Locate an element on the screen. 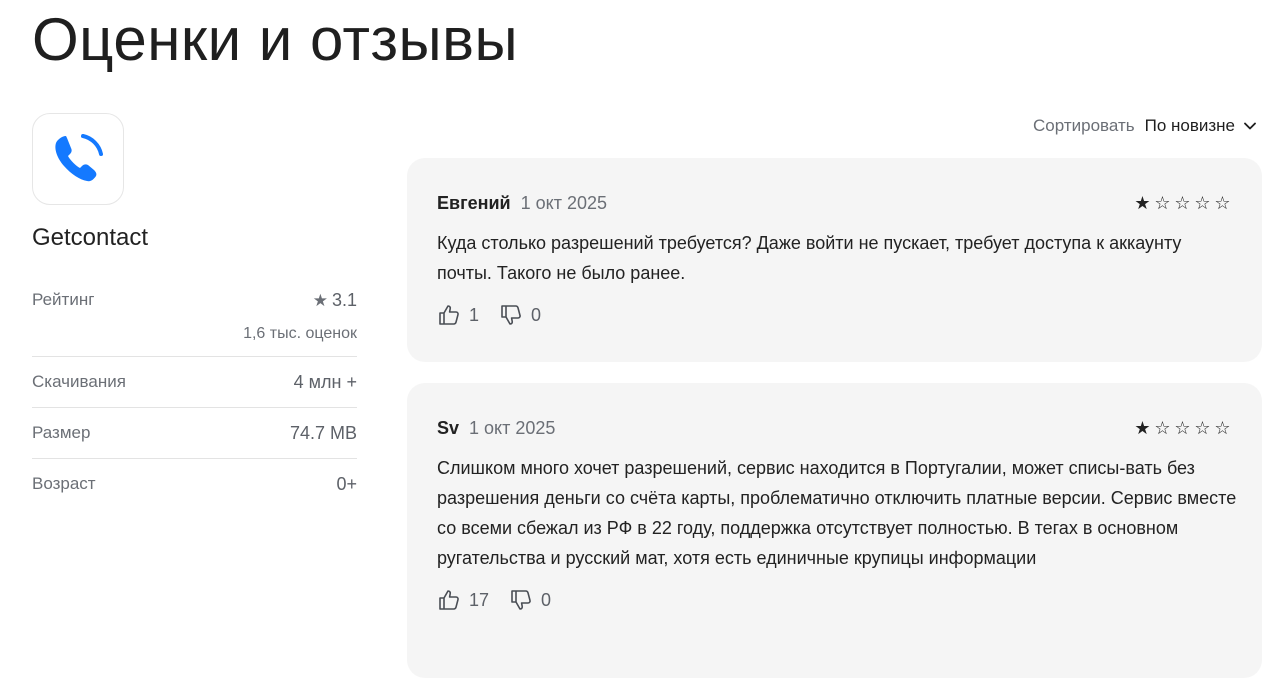 This screenshot has width=1281, height=692. age-label: Возраст is located at coordinates (64, 483).